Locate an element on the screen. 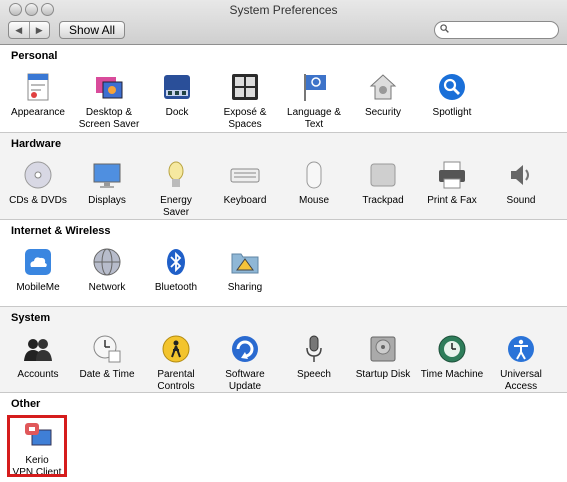 This screenshot has height=482, width=567. mouse-icon is located at coordinates (314, 175).